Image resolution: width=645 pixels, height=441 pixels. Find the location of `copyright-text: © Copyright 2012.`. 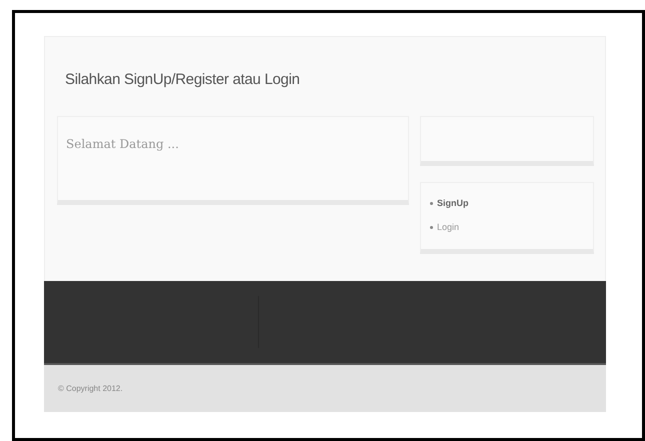

copyright-text: © Copyright 2012. is located at coordinates (90, 388).